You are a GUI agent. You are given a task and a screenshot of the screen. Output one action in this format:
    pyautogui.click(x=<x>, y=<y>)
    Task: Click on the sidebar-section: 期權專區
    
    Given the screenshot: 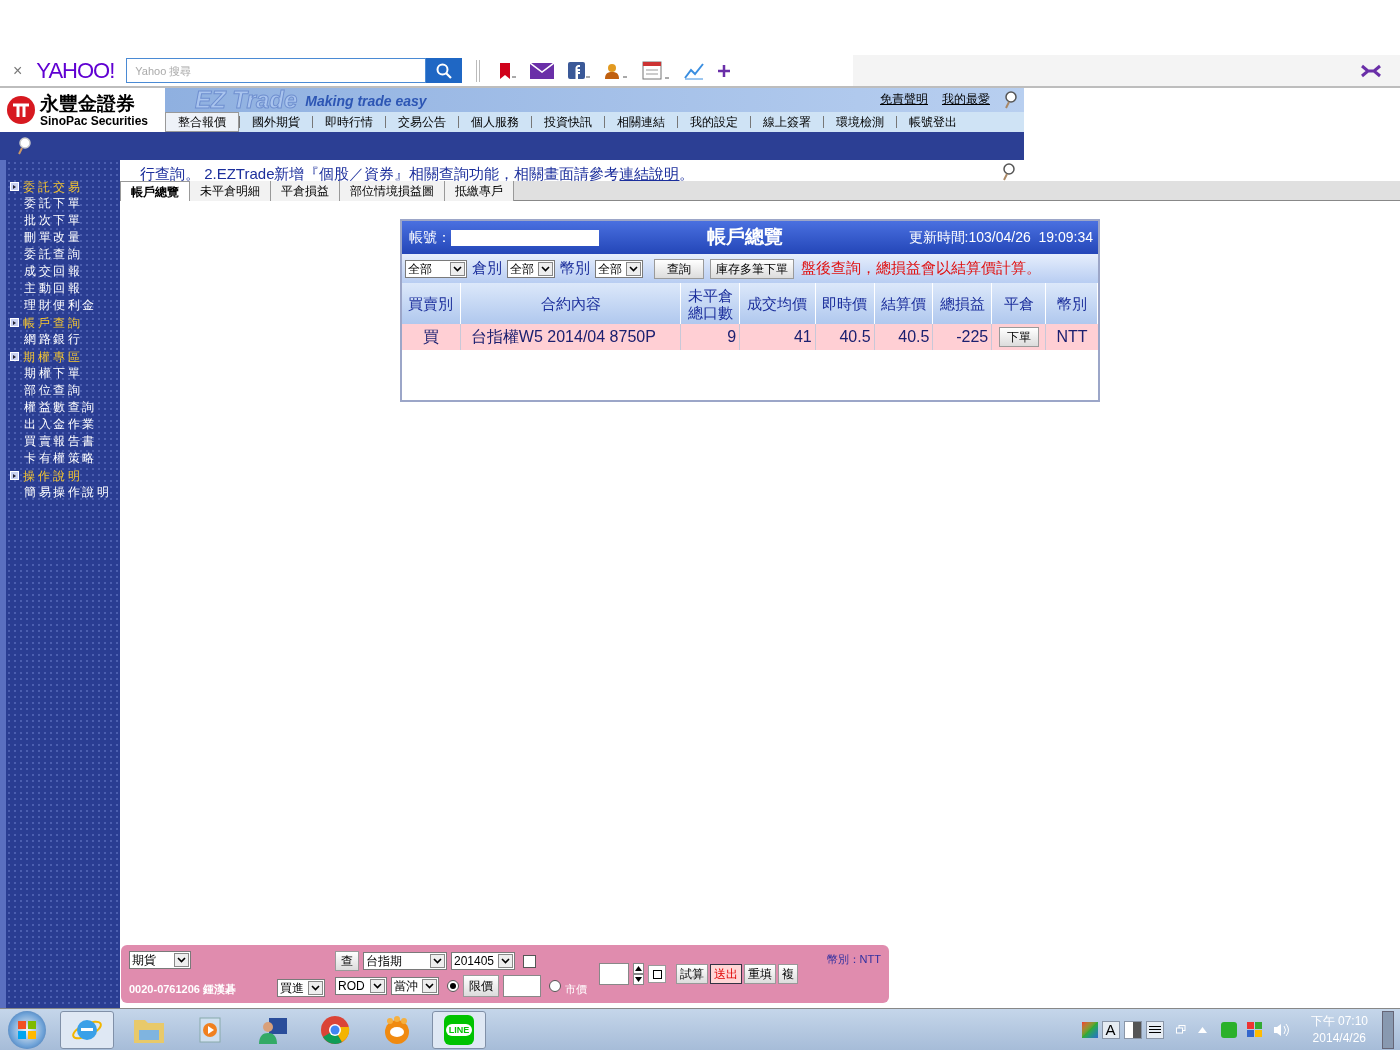 What is the action you would take?
    pyautogui.click(x=53, y=356)
    